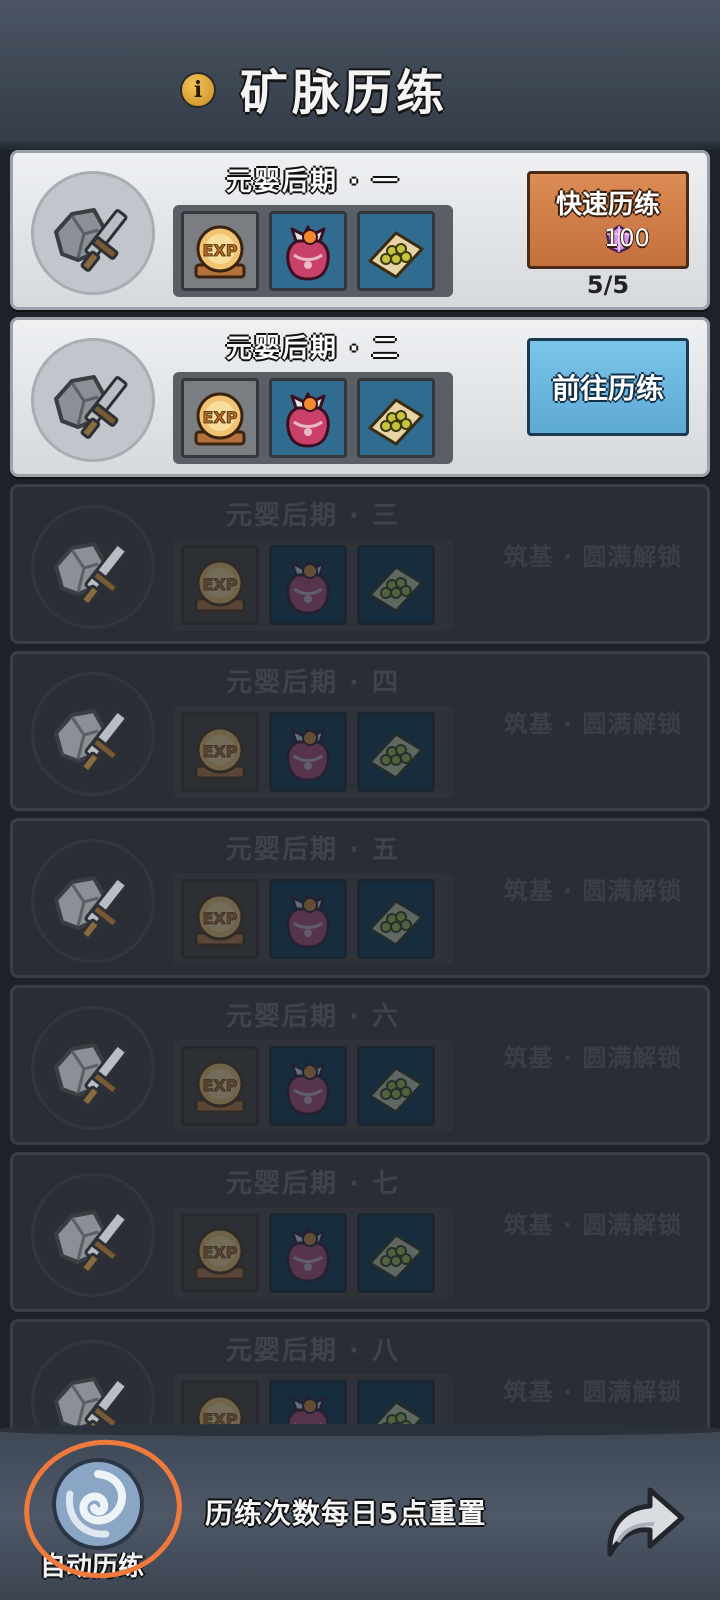 Image resolution: width=720 pixels, height=1600 pixels. I want to click on quick-train-button: 快速历练 100, so click(608, 220).